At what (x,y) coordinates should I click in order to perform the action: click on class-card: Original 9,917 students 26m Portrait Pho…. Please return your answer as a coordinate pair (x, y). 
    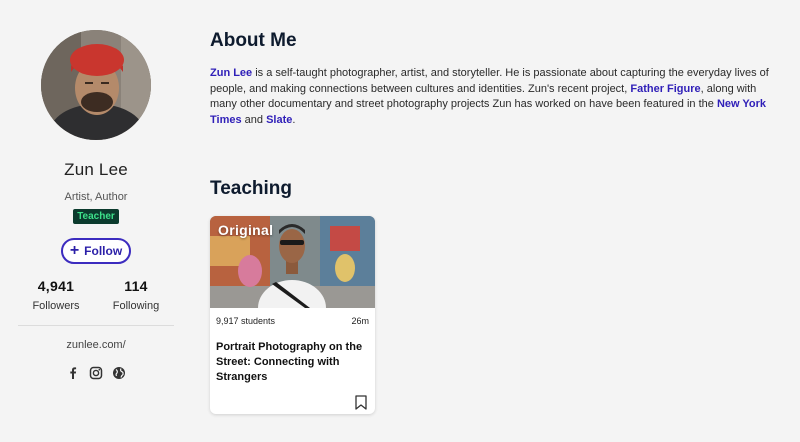
    Looking at the image, I should click on (292, 315).